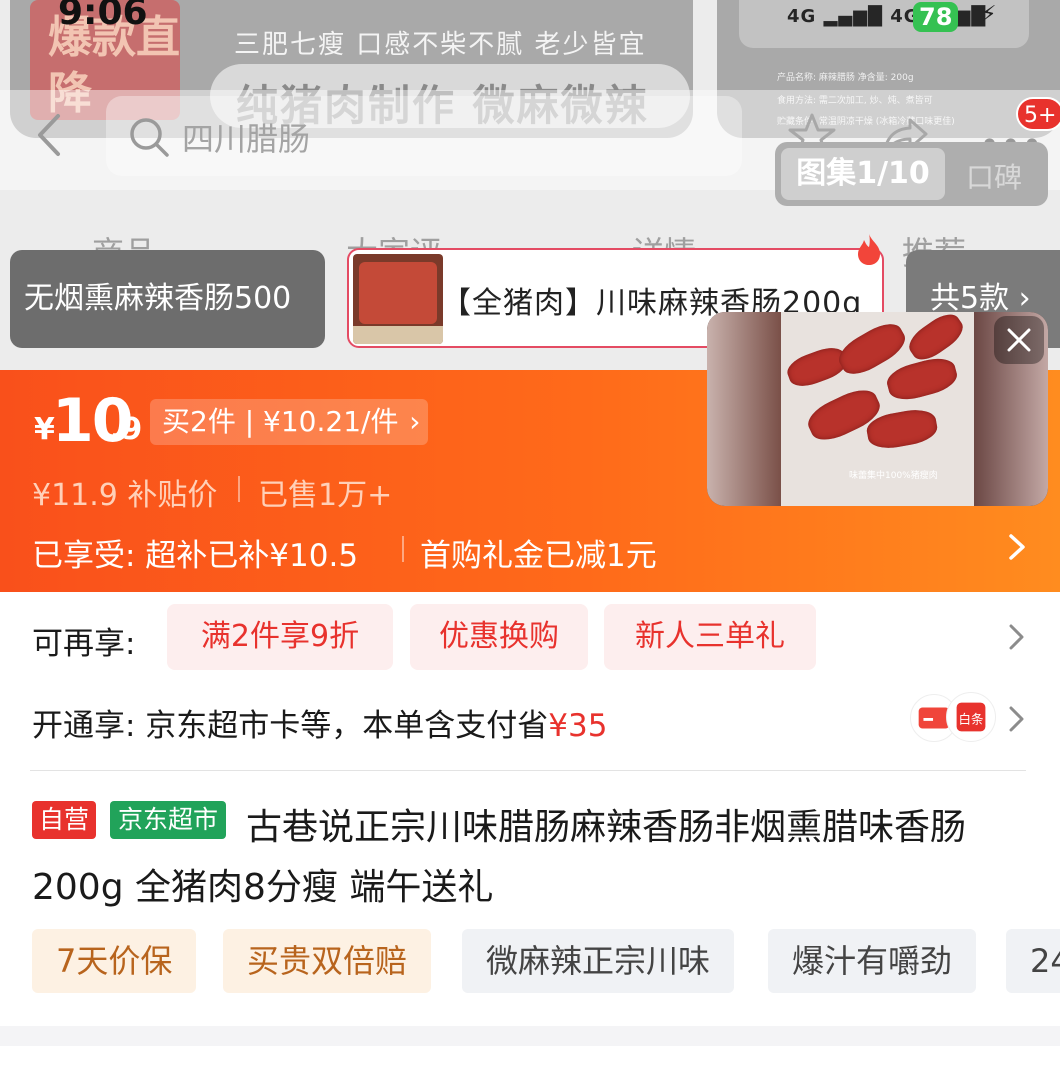  Describe the element at coordinates (877, 409) in the screenshot. I see `floating-video-player: 味蕾集中100%猪瘦肉` at that location.